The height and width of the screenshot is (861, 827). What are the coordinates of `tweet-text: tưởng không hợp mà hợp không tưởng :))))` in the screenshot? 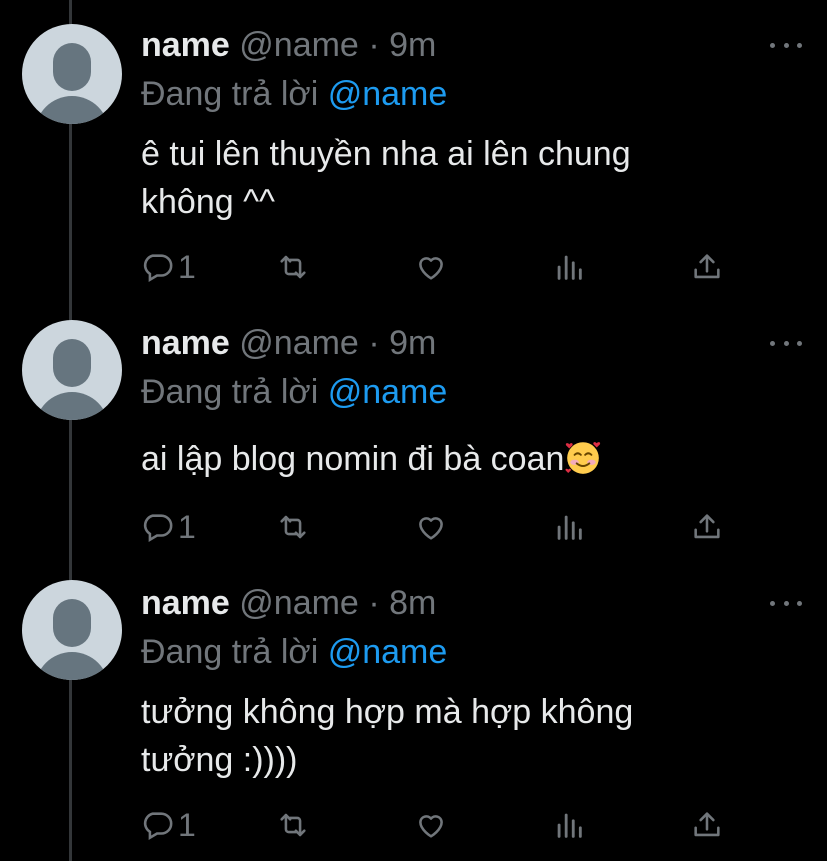 It's located at (461, 736).